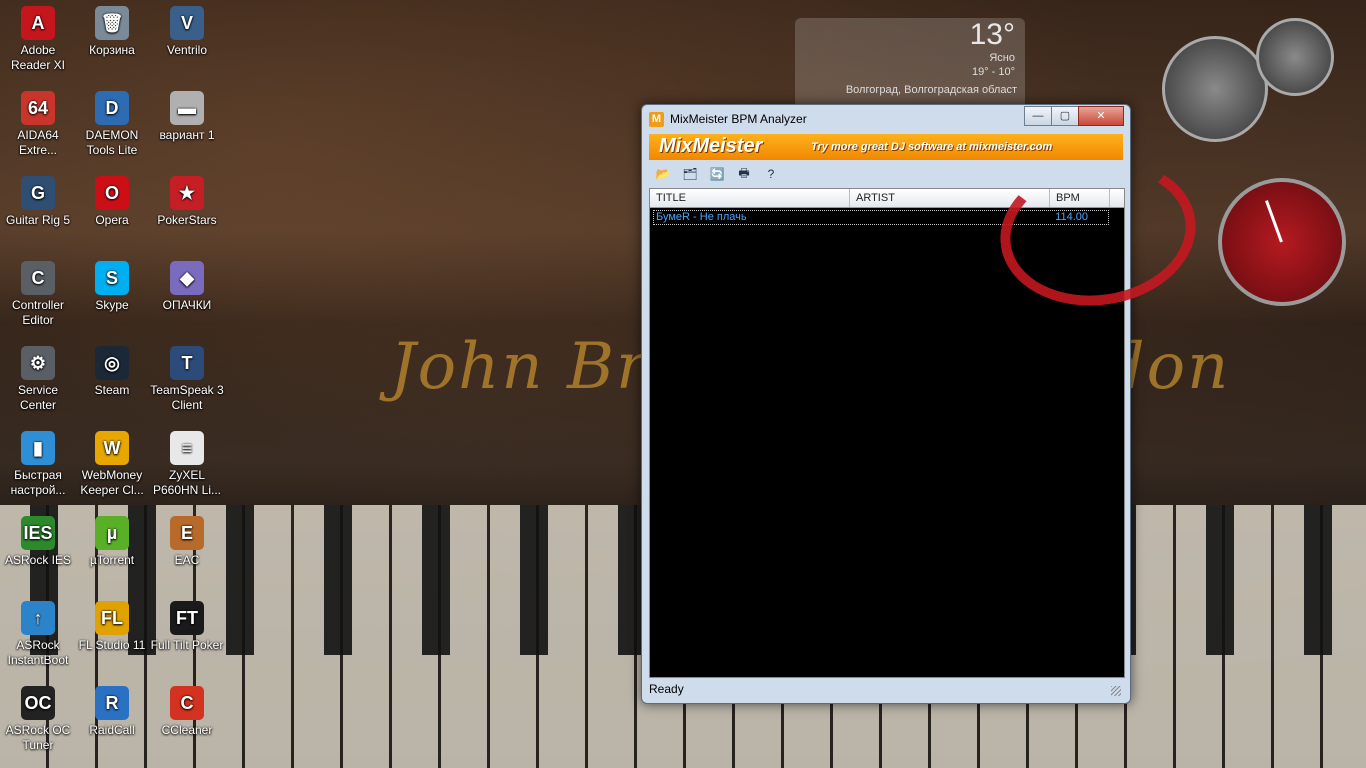 The width and height of the screenshot is (1366, 768). Describe the element at coordinates (717, 174) in the screenshot. I see `refresh-icon: 🔄` at that location.